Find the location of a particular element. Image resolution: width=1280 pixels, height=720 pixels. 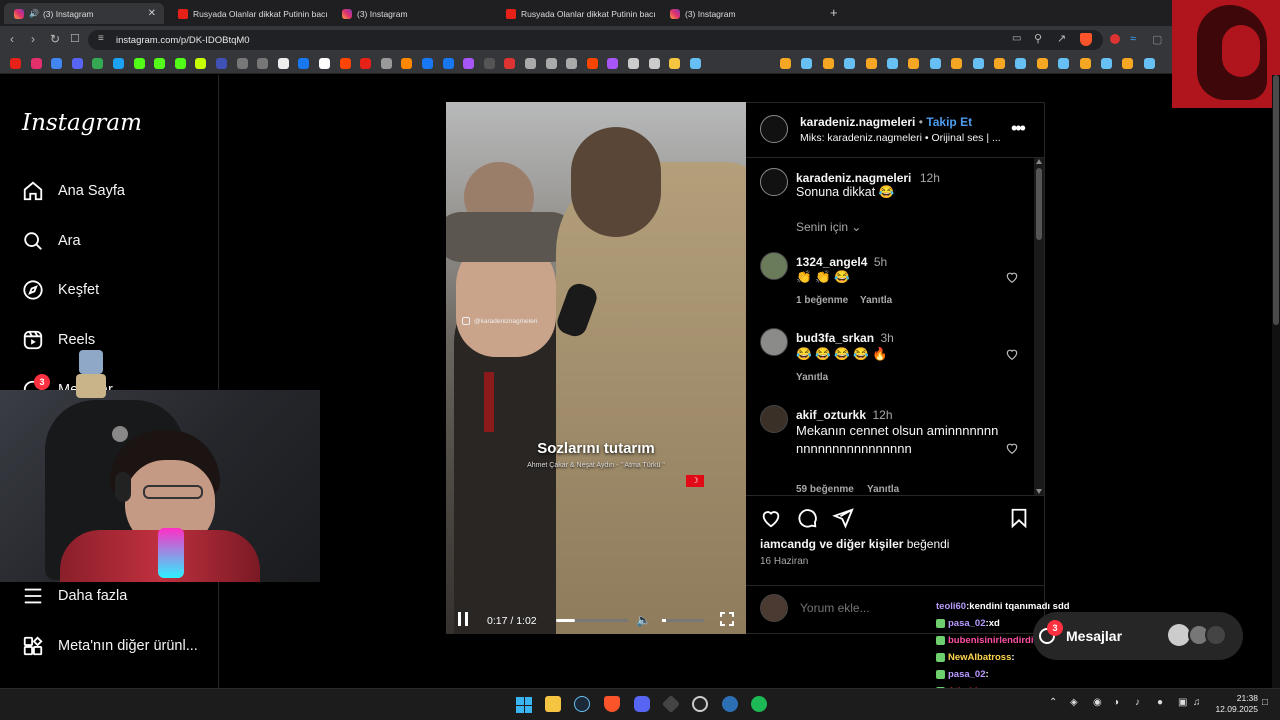

back-icon: ‹ is located at coordinates (12, 39).